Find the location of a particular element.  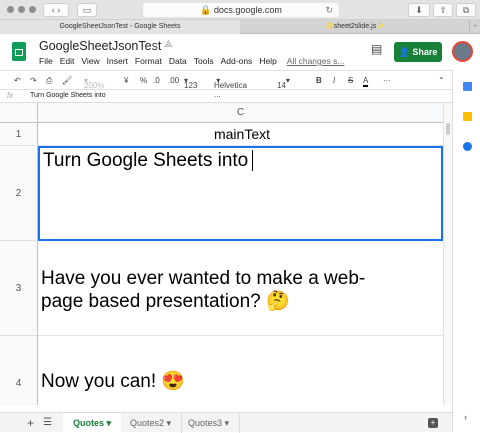

cell-c4: Now you can! 😍 is located at coordinates (240, 370).